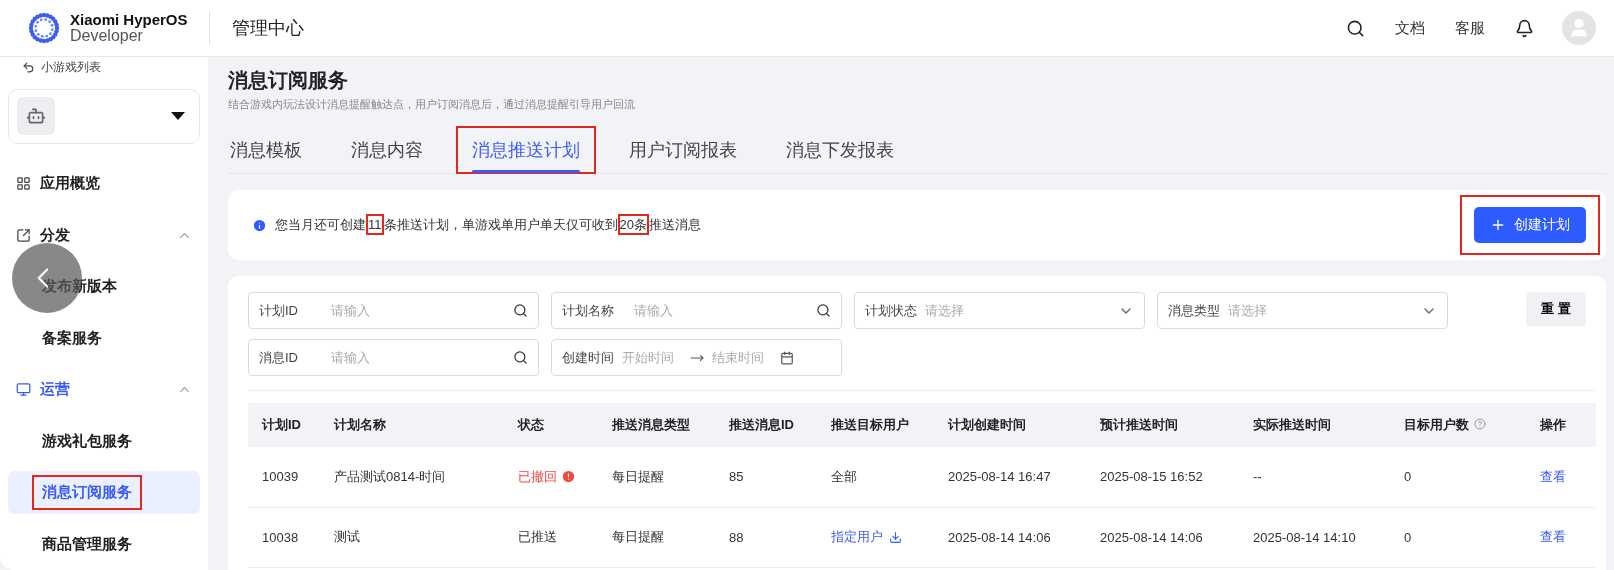  What do you see at coordinates (106, 36) in the screenshot?
I see `logo-subtext: Developer` at bounding box center [106, 36].